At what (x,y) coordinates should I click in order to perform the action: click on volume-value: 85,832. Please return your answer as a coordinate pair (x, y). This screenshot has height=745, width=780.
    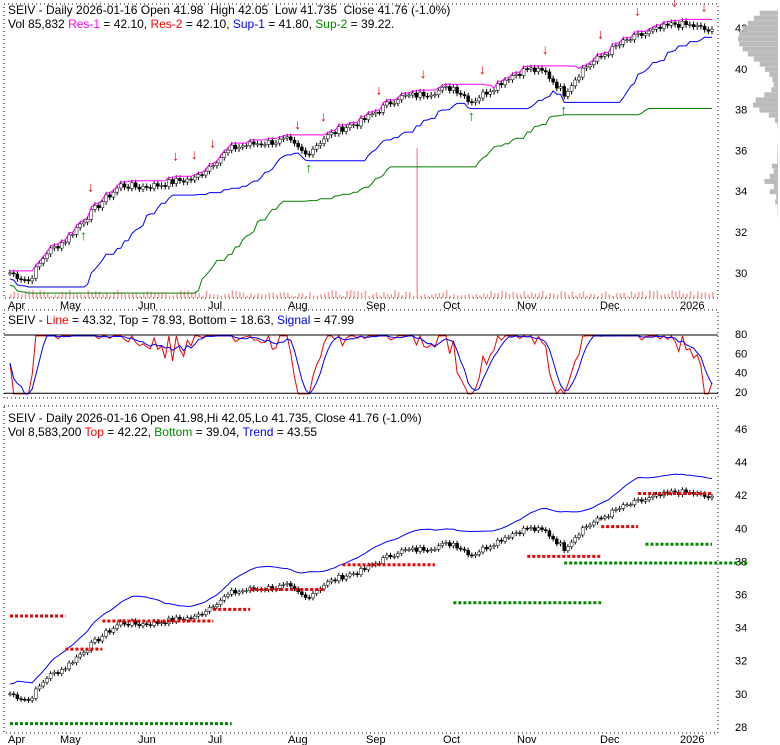
    Looking at the image, I should click on (46, 24).